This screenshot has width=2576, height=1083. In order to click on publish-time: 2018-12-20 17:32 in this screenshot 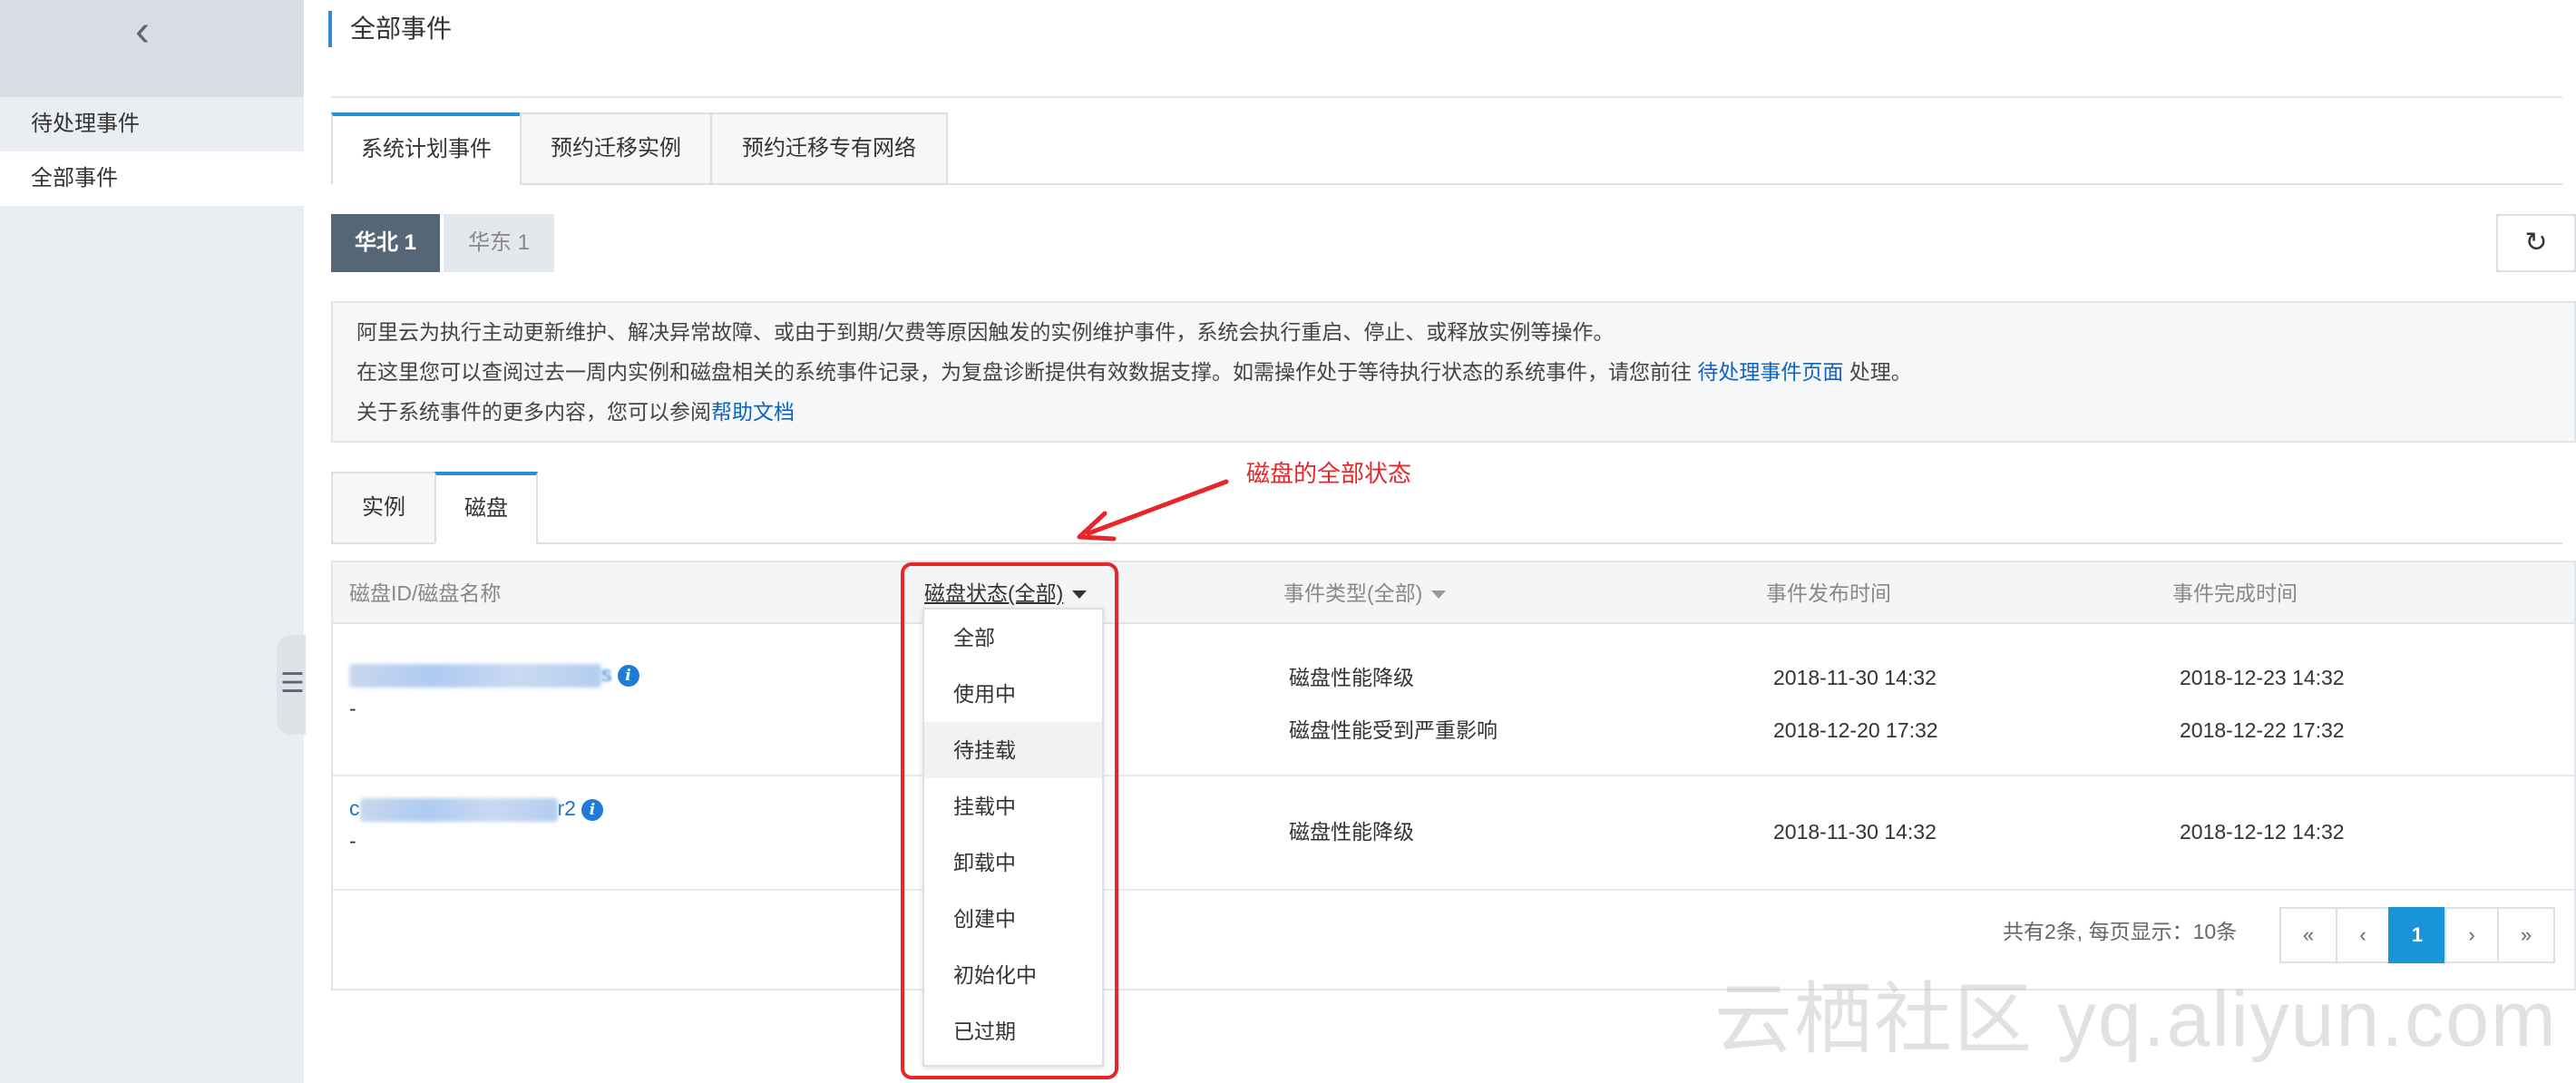, I will do `click(1855, 730)`.